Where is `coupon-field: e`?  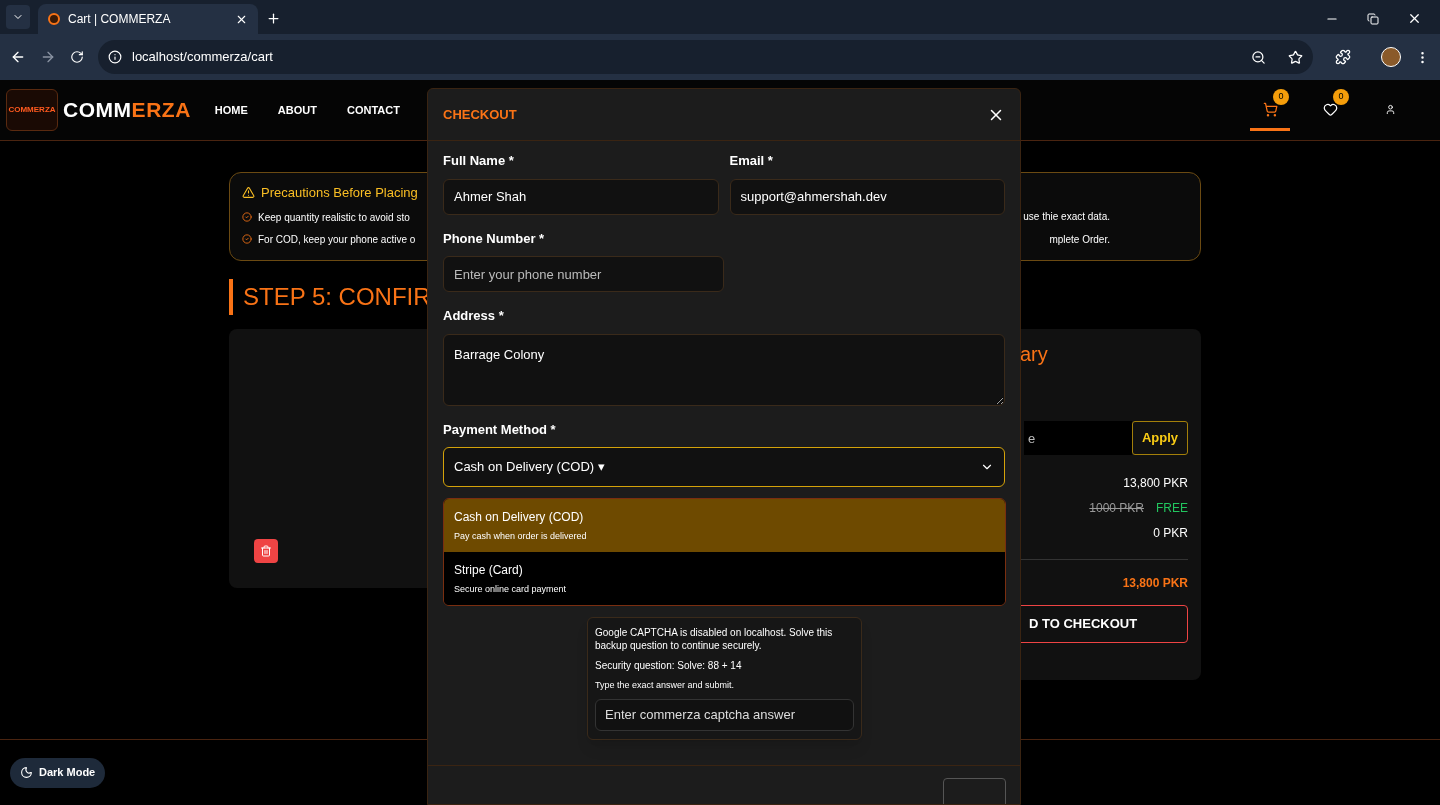 coupon-field: e is located at coordinates (1078, 438).